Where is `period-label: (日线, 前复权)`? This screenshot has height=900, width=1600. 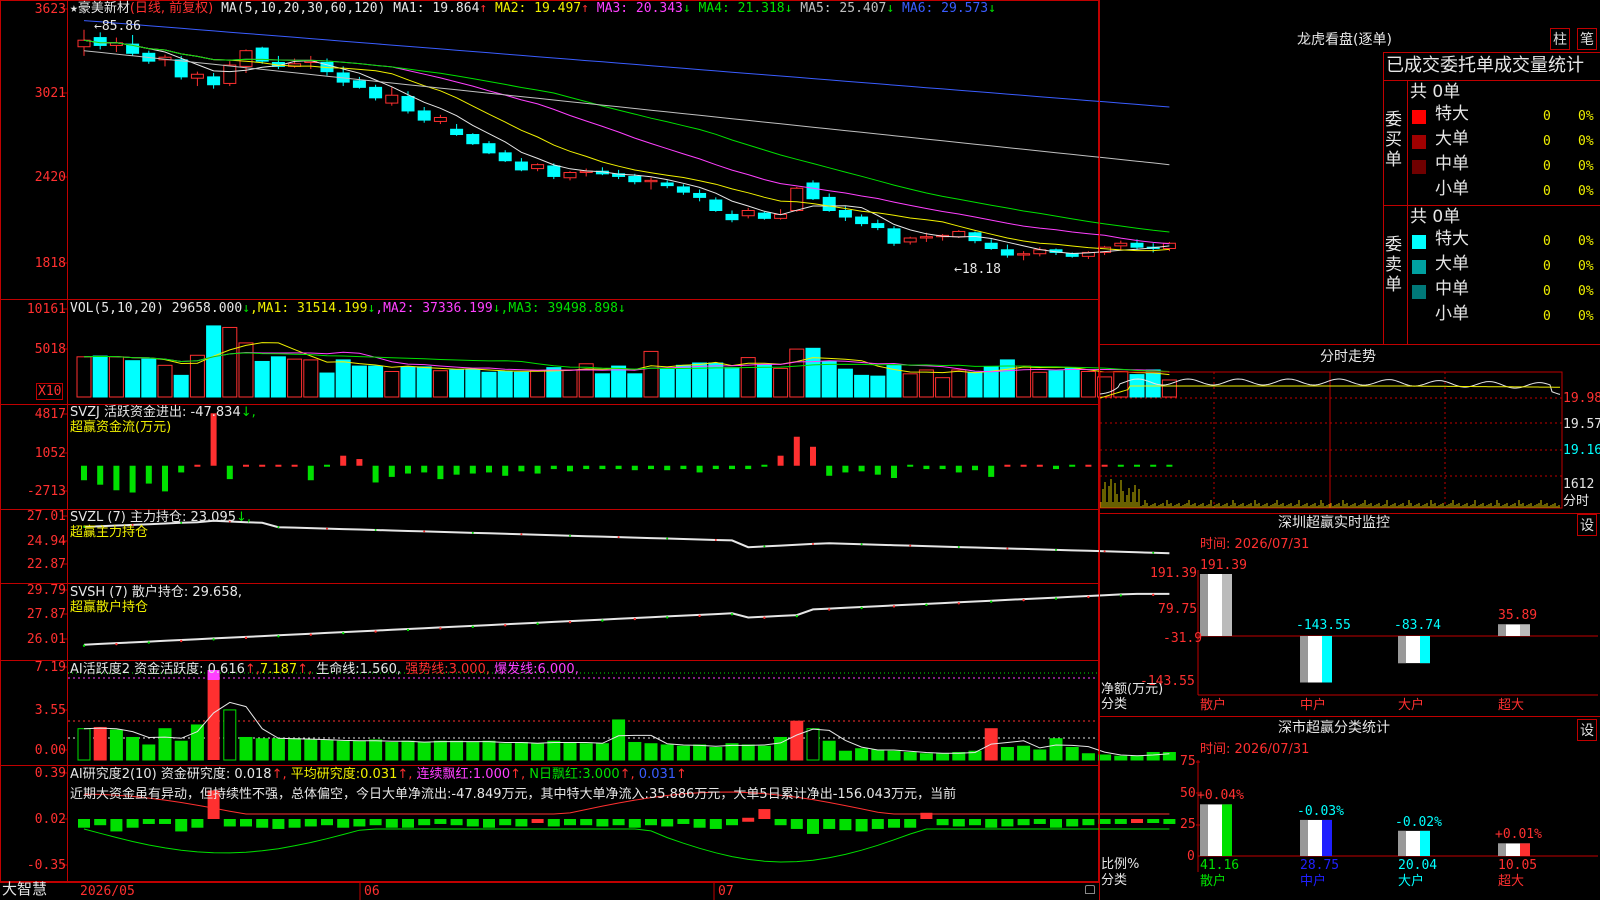 period-label: (日线, 前复权) is located at coordinates (171, 8).